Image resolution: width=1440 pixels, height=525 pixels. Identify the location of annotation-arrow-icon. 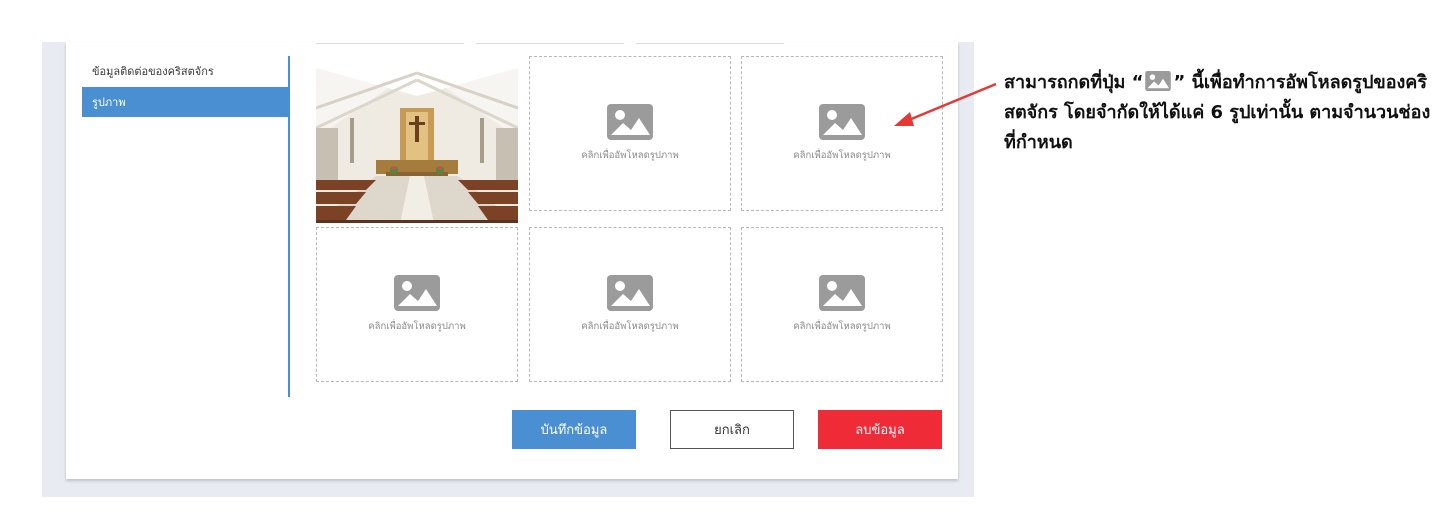
(945, 104).